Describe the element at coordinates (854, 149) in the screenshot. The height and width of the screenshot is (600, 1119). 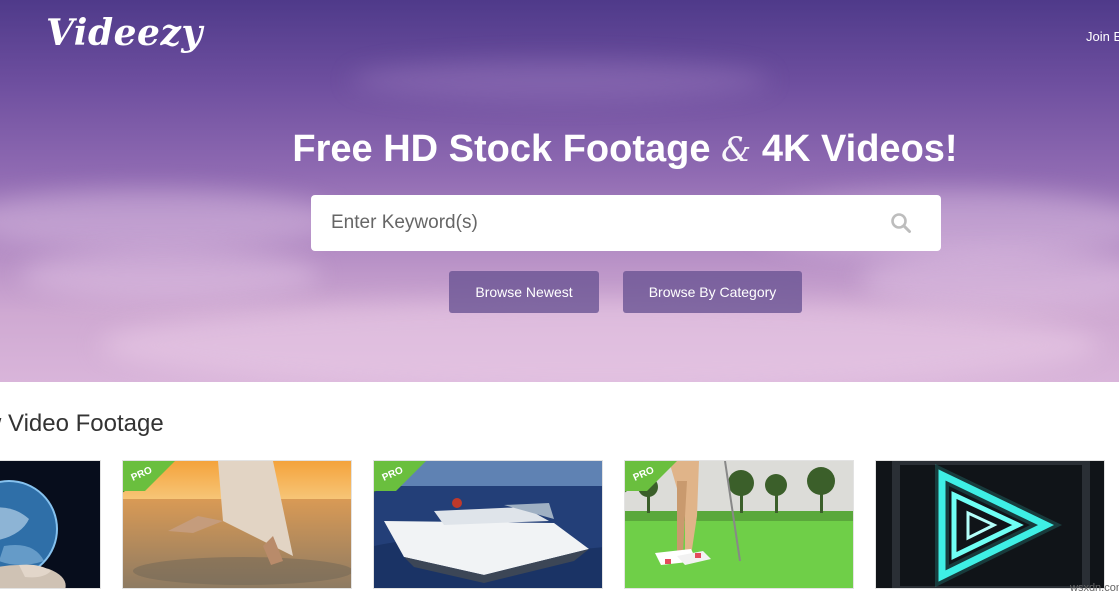
I see `headline-text-2: 4K Videos!` at that location.